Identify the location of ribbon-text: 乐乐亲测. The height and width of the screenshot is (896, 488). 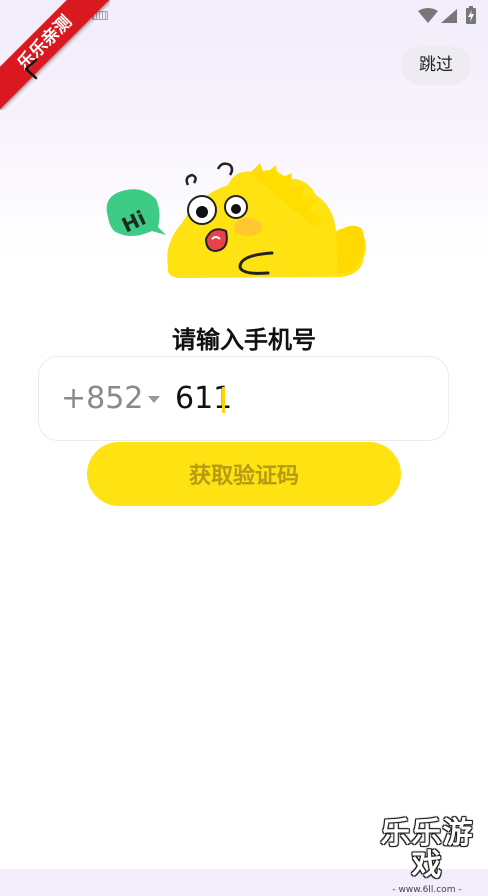
(55, 55).